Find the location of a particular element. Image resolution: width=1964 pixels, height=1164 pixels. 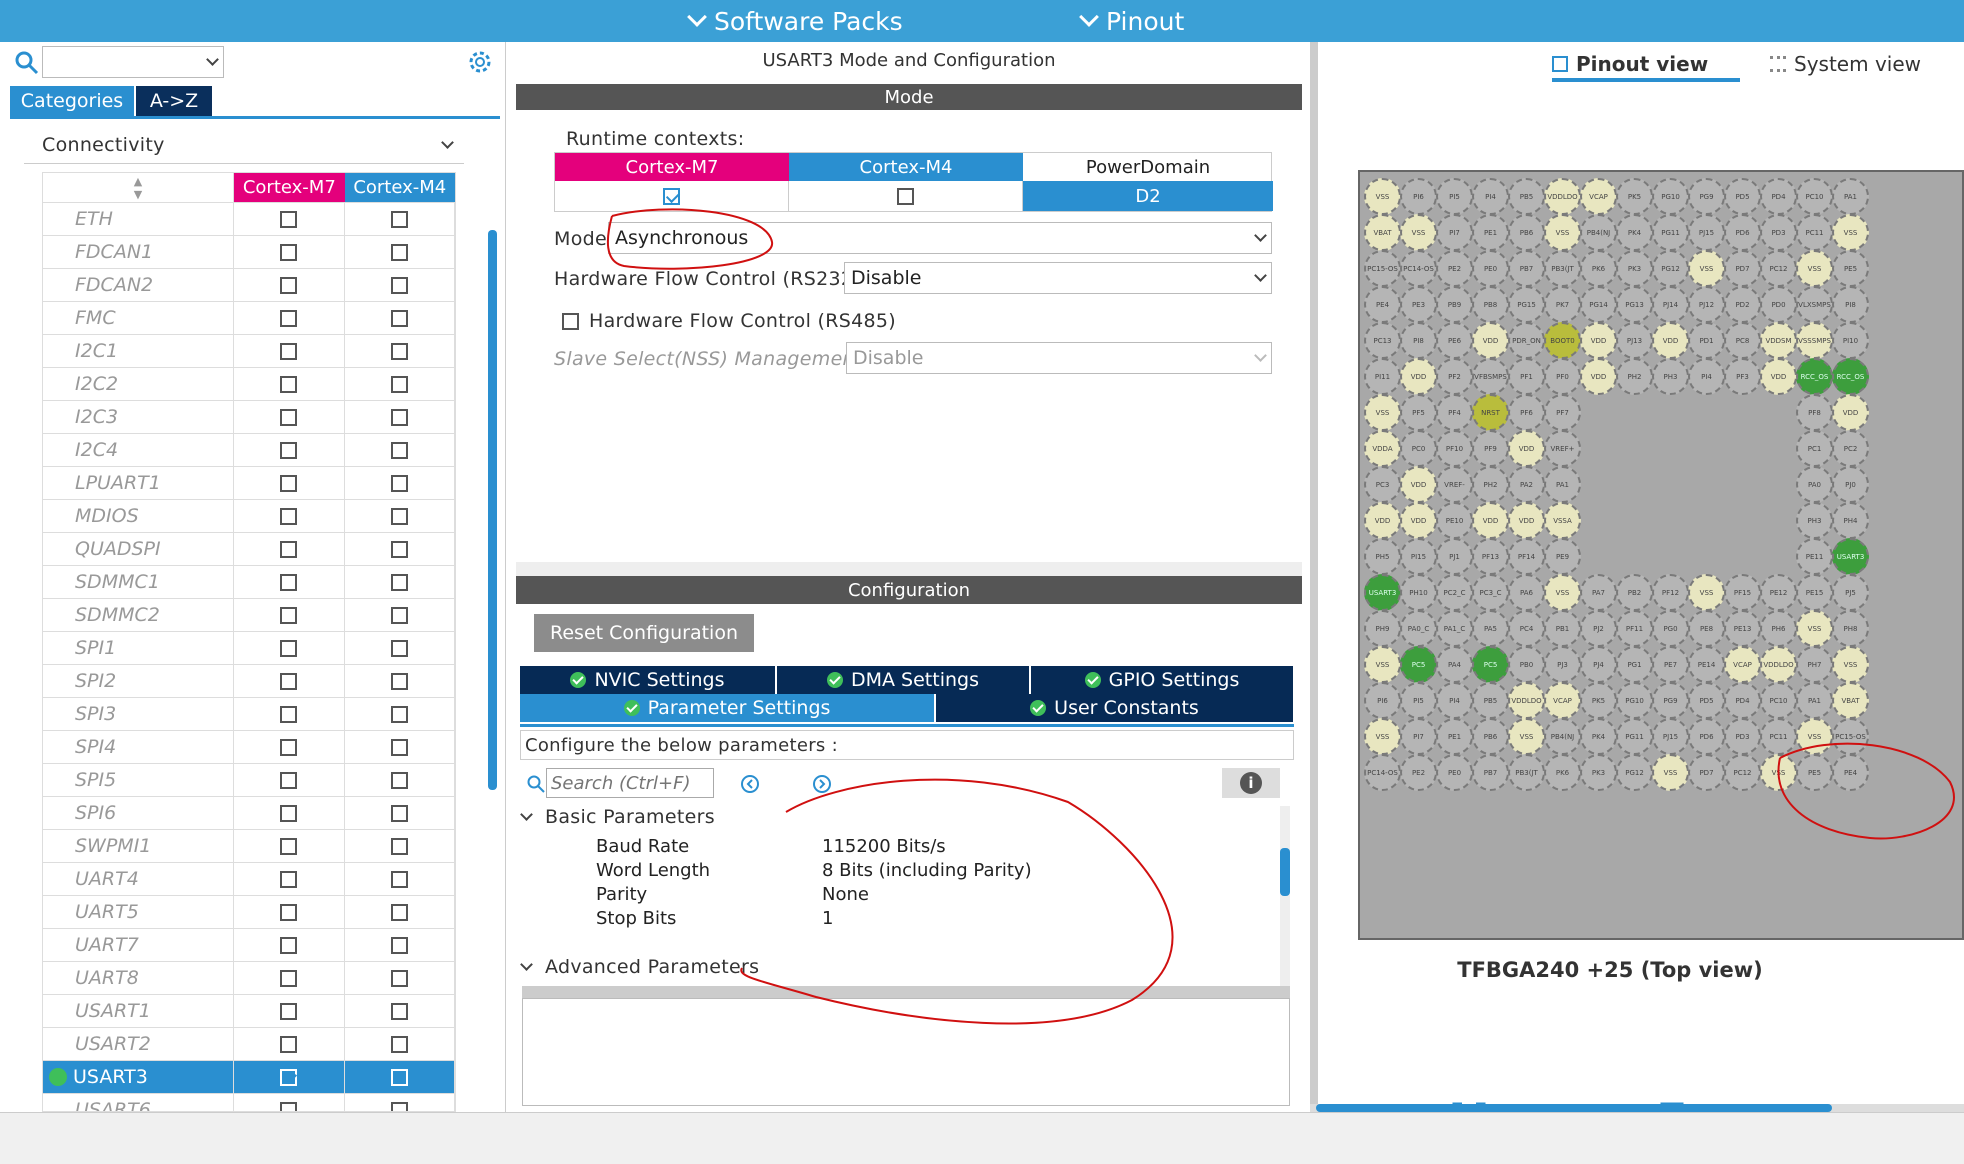

search-icon is located at coordinates (27, 63).